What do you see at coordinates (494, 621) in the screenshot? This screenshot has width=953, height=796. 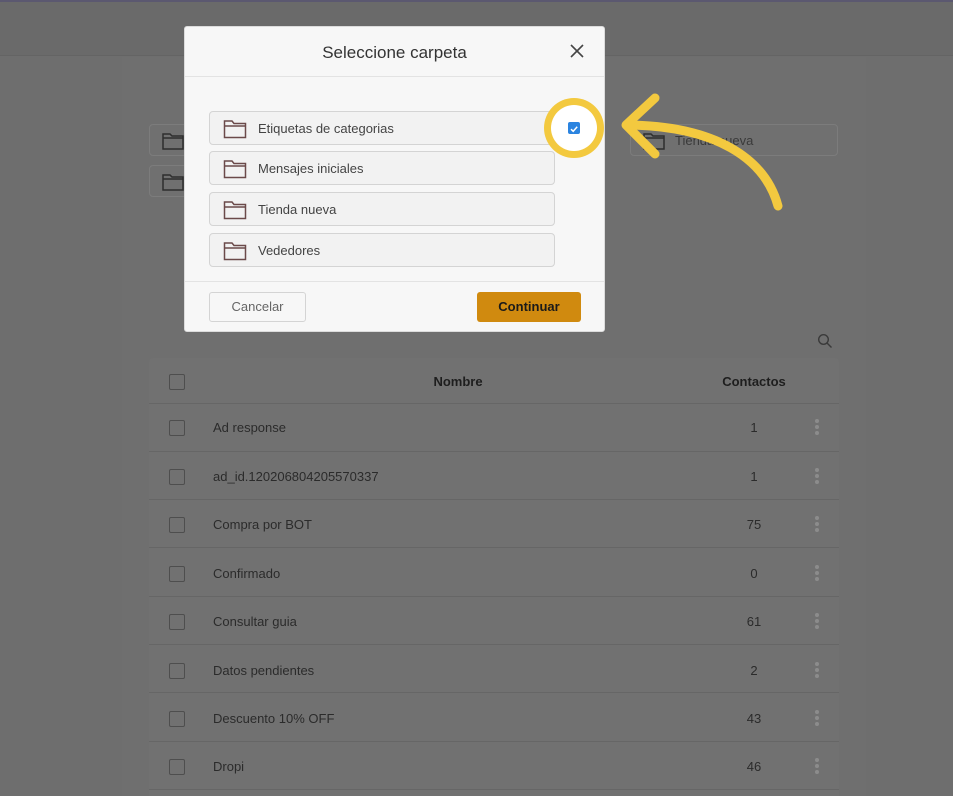 I see `table-row: Consultar guia 61` at bounding box center [494, 621].